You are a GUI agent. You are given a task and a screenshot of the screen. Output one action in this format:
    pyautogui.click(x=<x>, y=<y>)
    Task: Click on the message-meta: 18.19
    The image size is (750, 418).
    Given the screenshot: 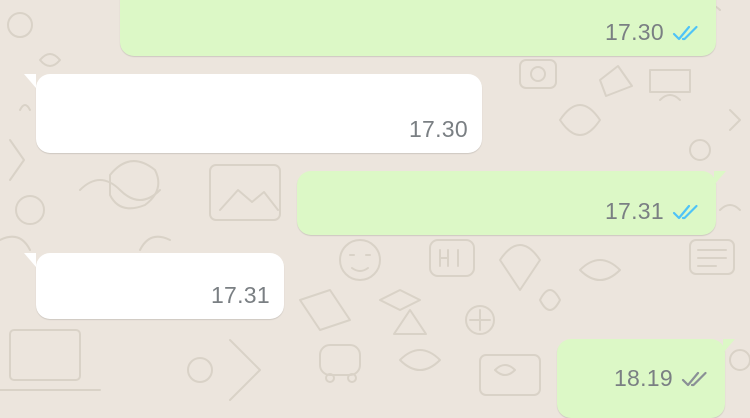 What is the action you would take?
    pyautogui.click(x=662, y=378)
    